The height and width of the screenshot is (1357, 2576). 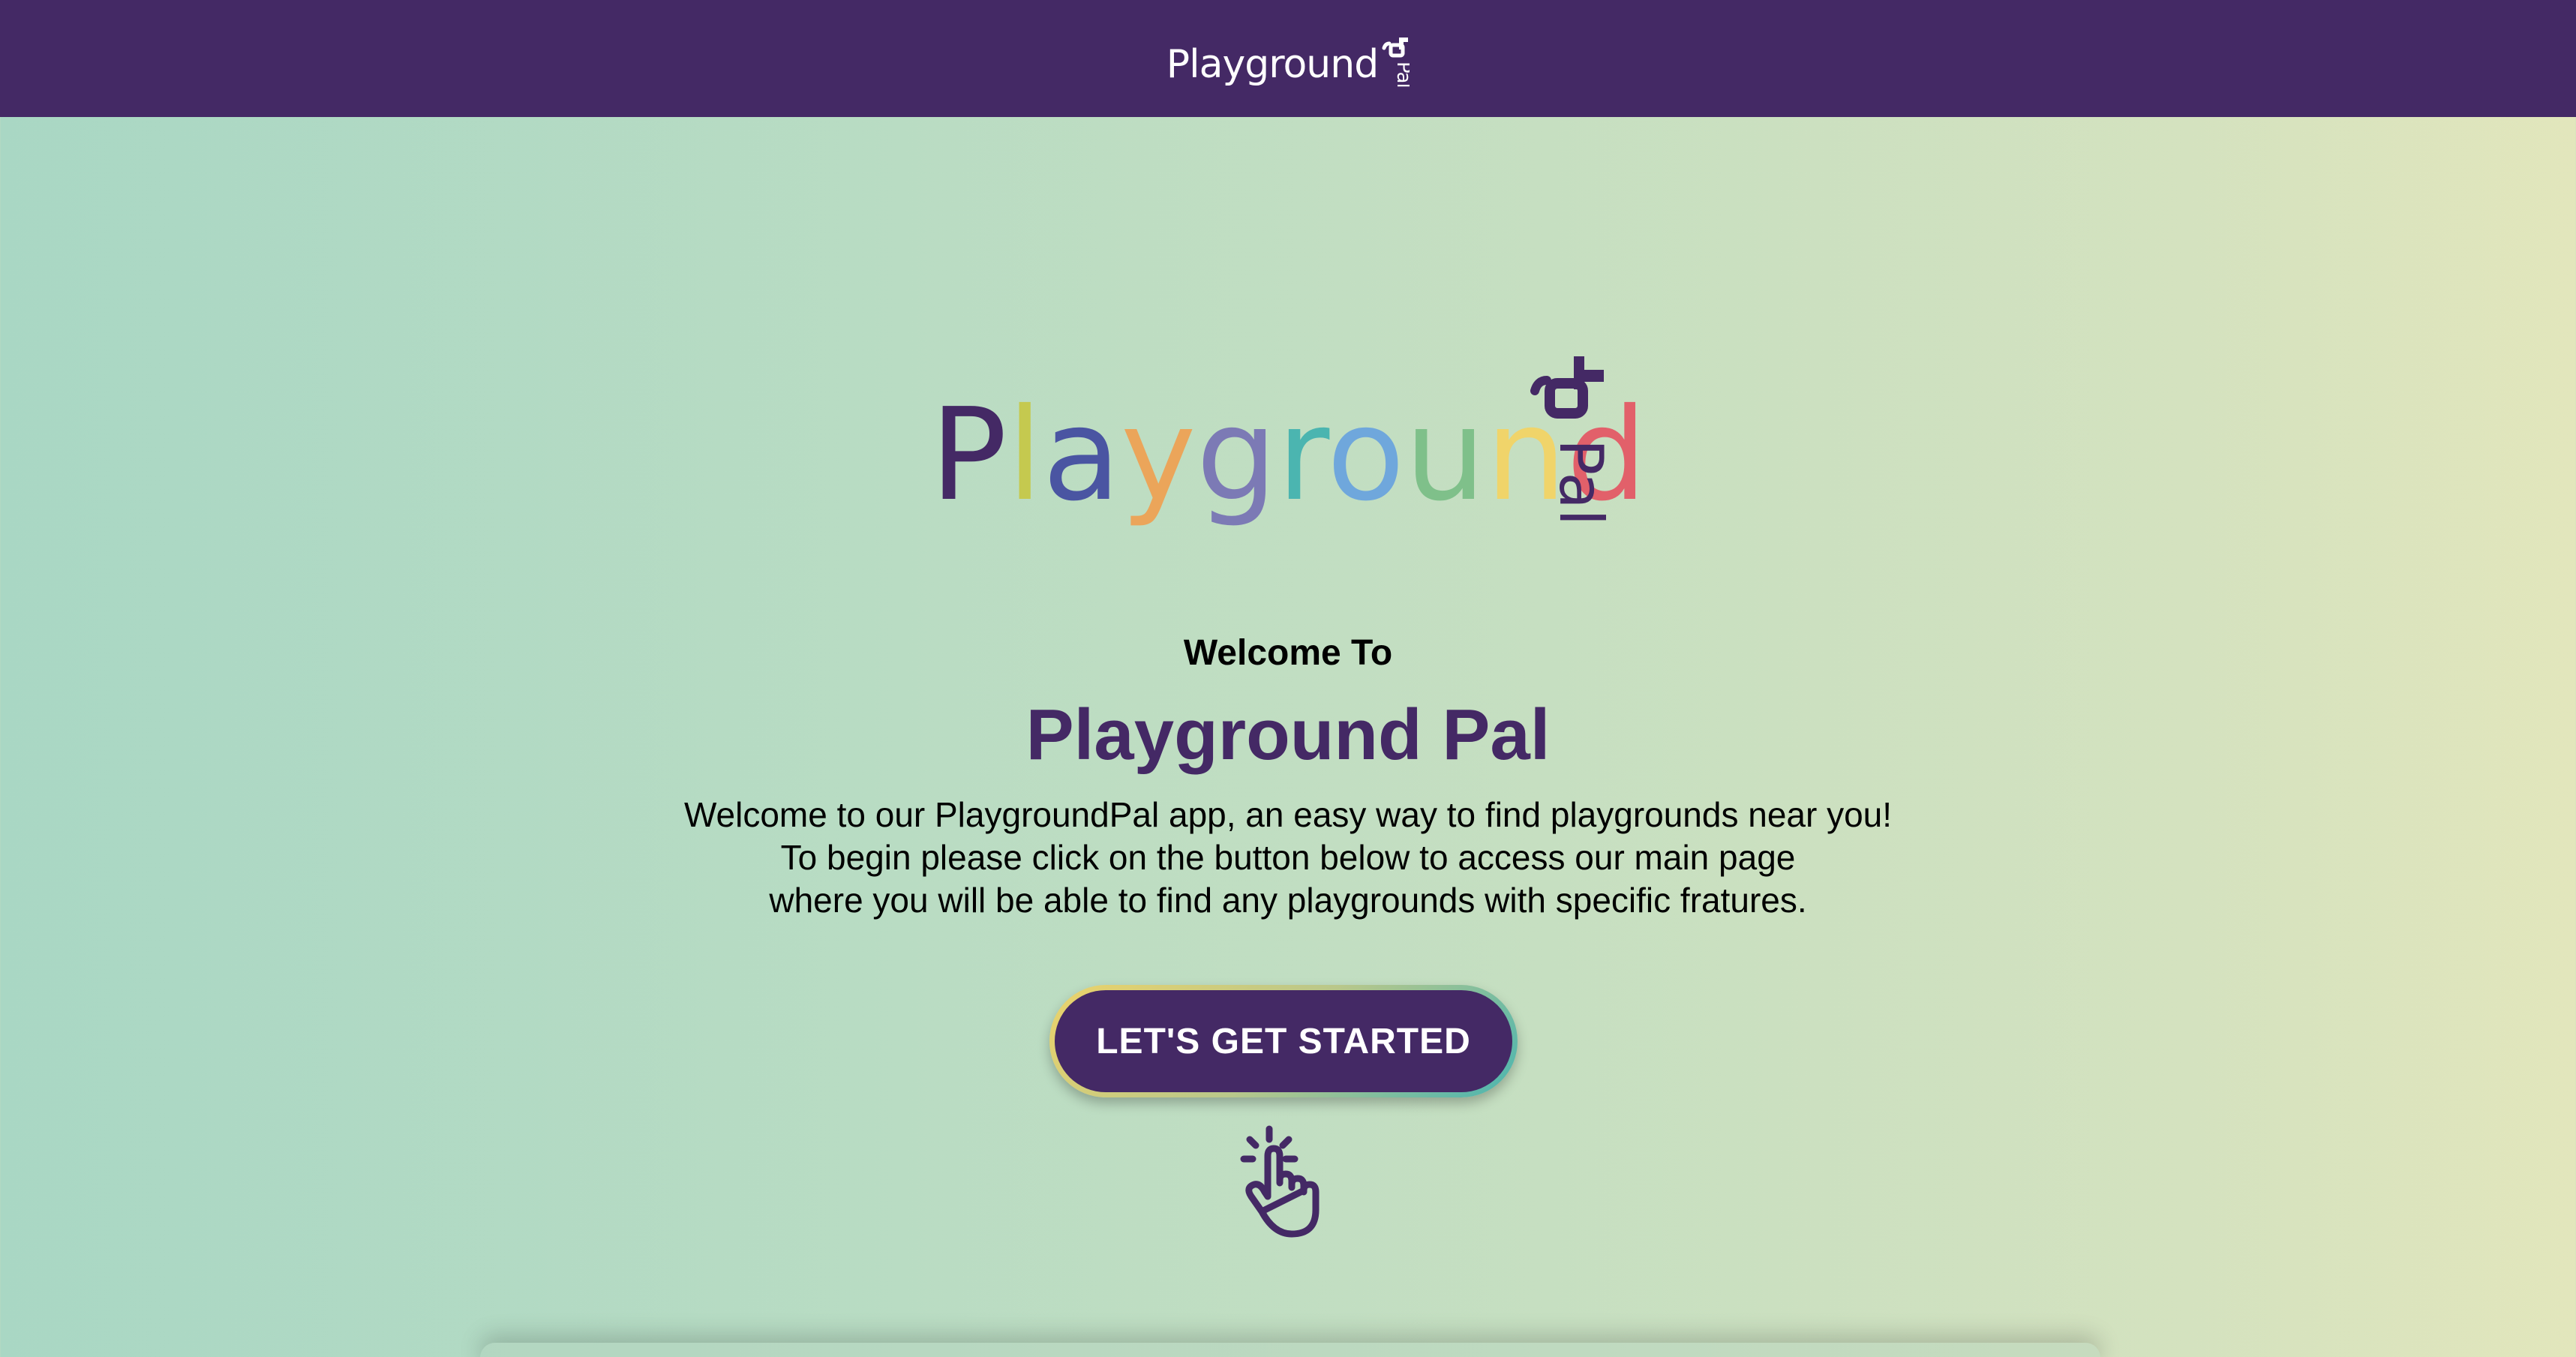 What do you see at coordinates (968, 456) in the screenshot?
I see `hero-logo-letter: P` at bounding box center [968, 456].